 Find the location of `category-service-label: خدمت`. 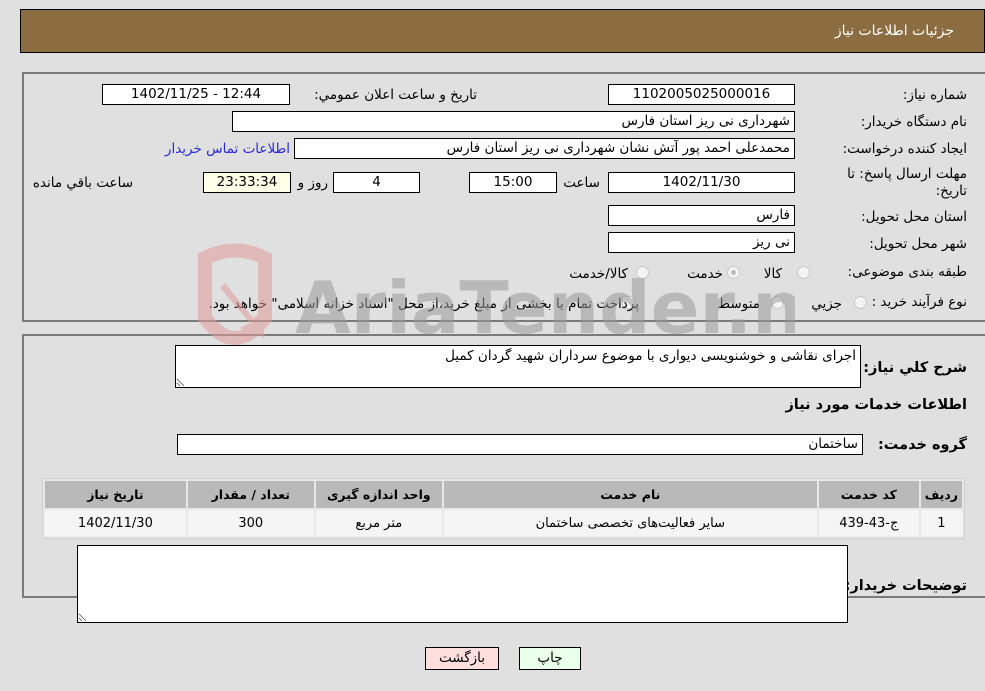

category-service-label: خدمت is located at coordinates (705, 274).